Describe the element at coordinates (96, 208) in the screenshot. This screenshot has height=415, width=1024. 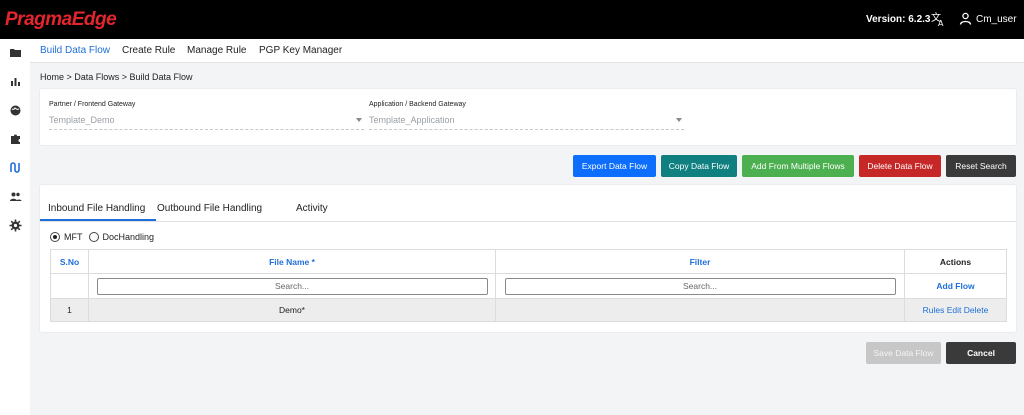
I see `tab-inbound-file-handling: Inbound File Handling` at that location.